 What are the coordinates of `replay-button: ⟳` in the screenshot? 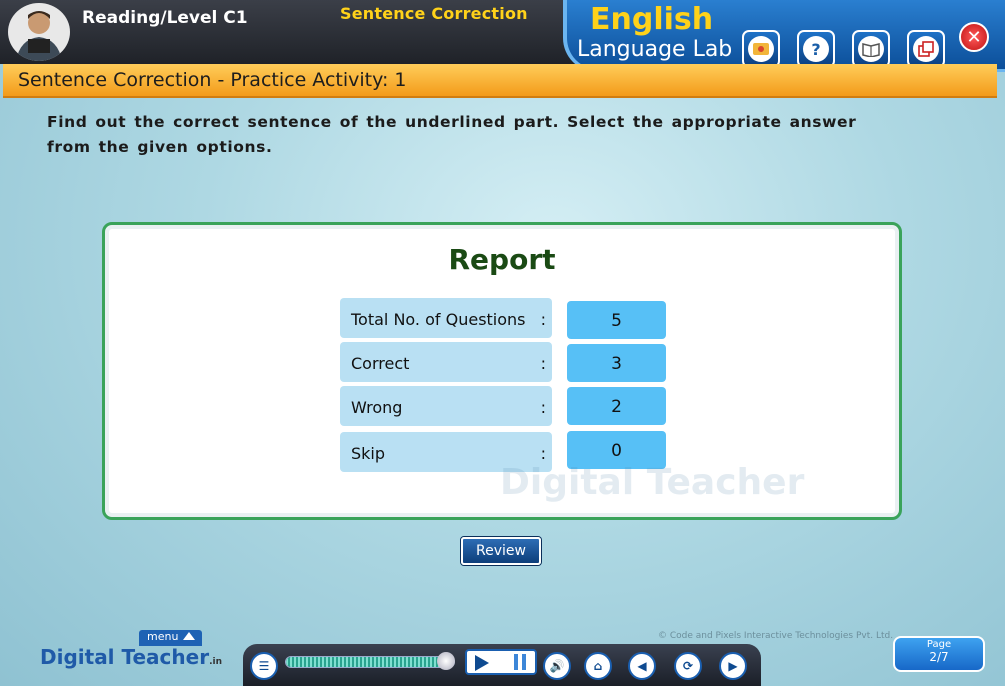 It's located at (688, 666).